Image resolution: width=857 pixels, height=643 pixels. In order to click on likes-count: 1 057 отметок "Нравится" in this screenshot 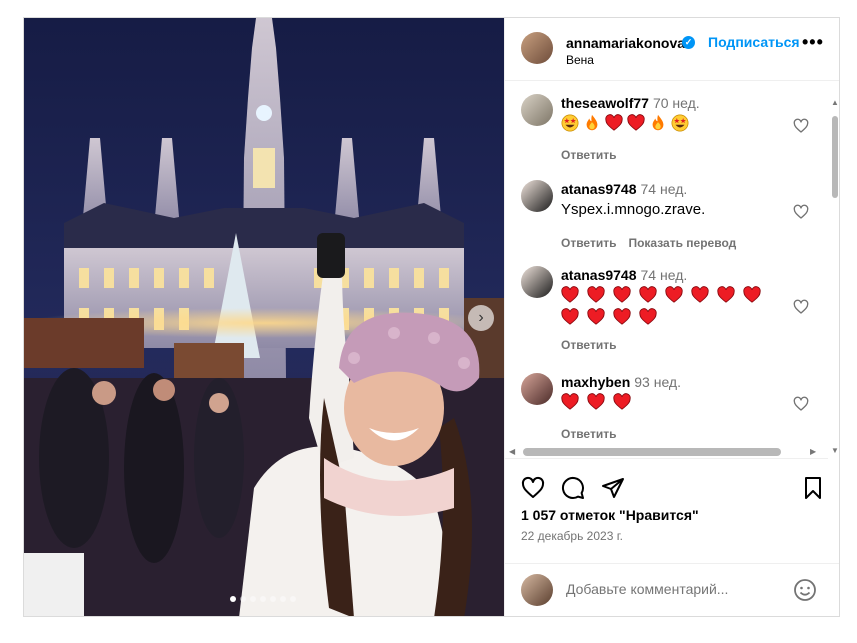, I will do `click(610, 515)`.